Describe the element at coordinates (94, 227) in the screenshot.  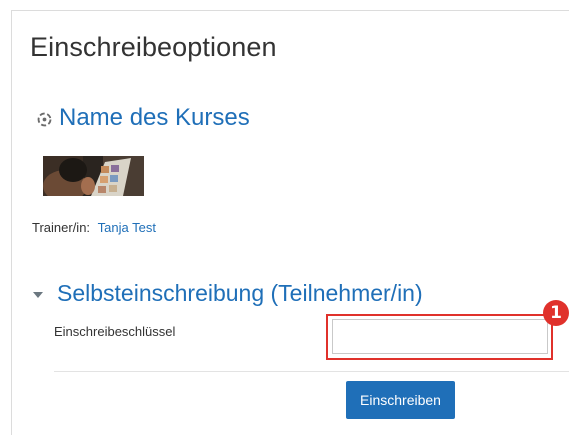
I see `teacher-row: Trainer/in: Tanja Test` at that location.